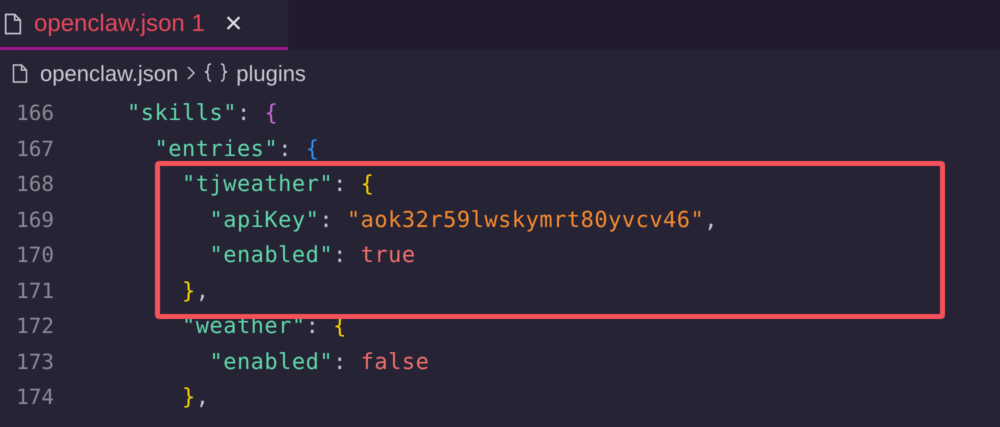  Describe the element at coordinates (277, 185) in the screenshot. I see `code-line: "tjweather": {` at that location.